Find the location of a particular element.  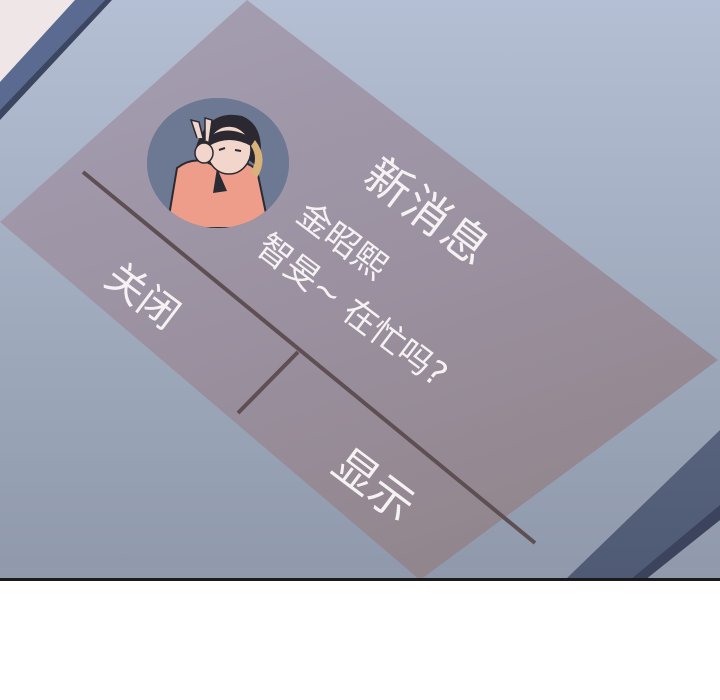

button-divider is located at coordinates (268, 382).